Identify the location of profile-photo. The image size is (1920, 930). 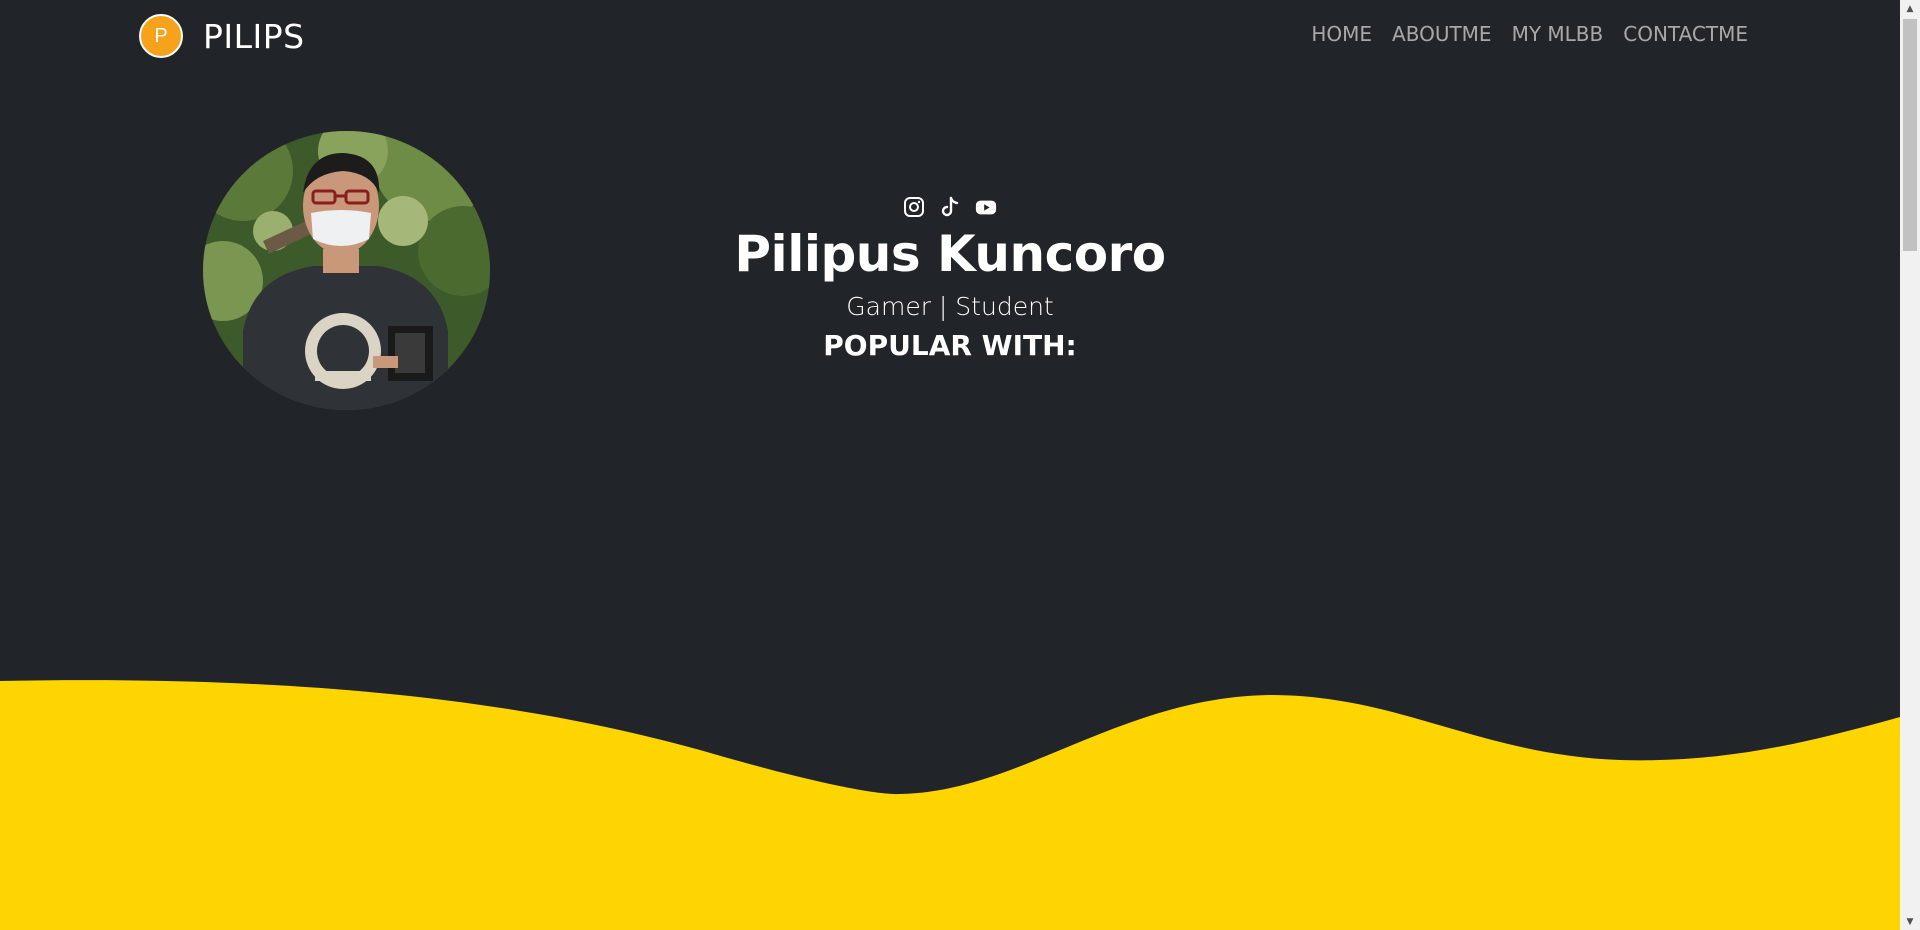
(346, 270).